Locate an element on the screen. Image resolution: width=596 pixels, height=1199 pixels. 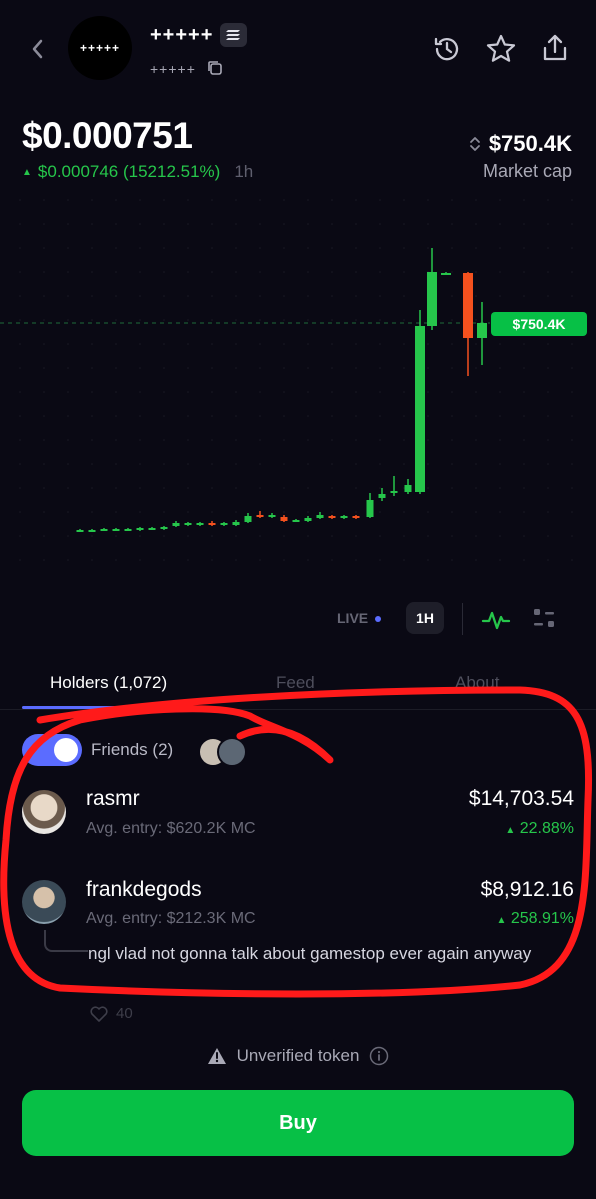
info-icon is located at coordinates (379, 1056).